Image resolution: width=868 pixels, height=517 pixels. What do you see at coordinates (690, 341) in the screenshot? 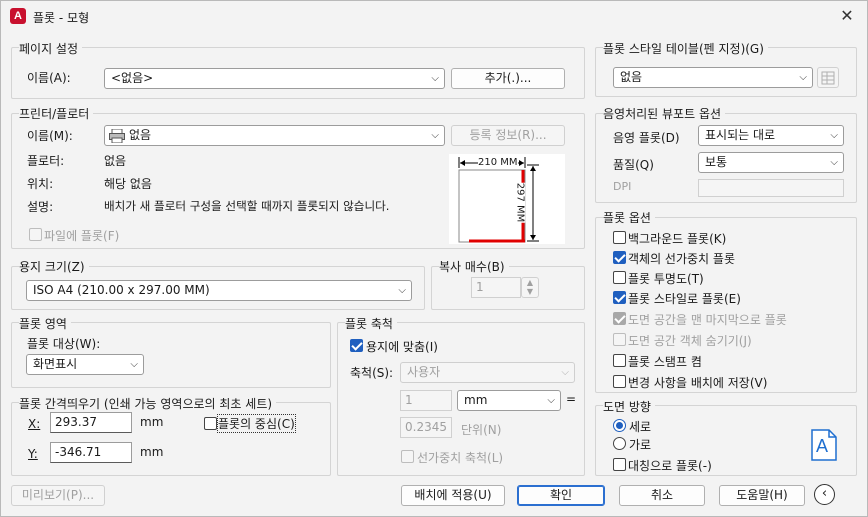
I see `hide-paperspace-objects-label: 도면 공간 객체 숨기기(J)` at bounding box center [690, 341].